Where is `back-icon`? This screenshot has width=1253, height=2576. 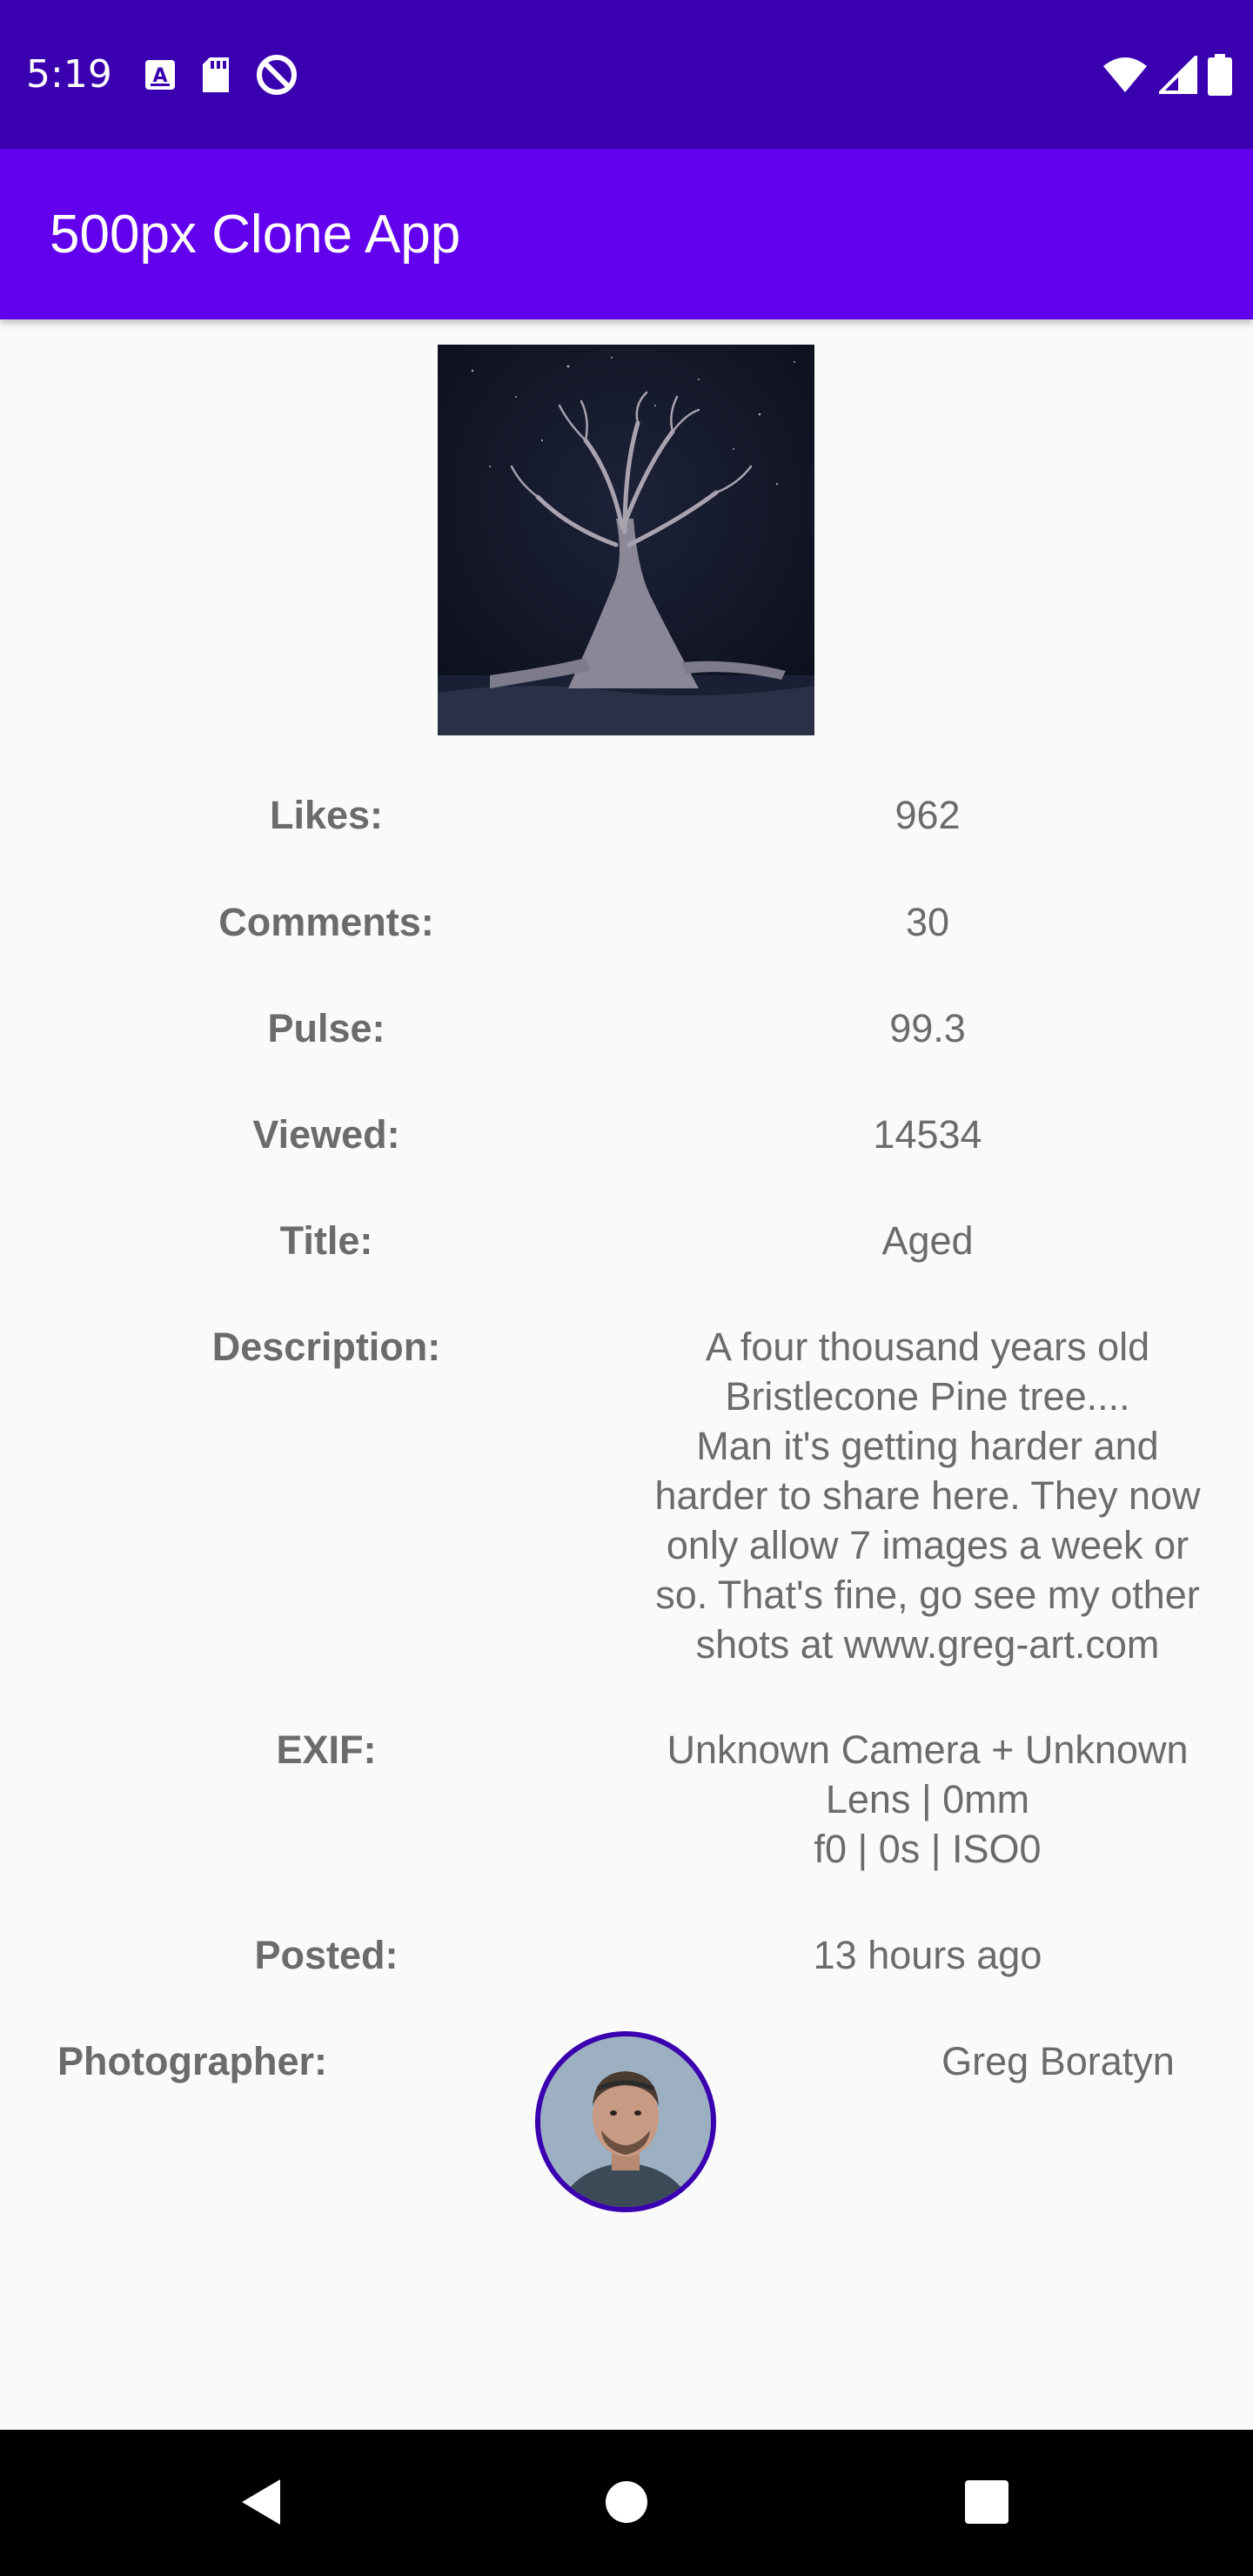 back-icon is located at coordinates (261, 2504).